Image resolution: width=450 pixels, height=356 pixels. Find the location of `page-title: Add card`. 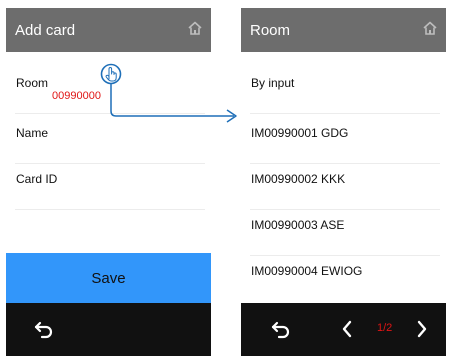

page-title: Add card is located at coordinates (45, 30).